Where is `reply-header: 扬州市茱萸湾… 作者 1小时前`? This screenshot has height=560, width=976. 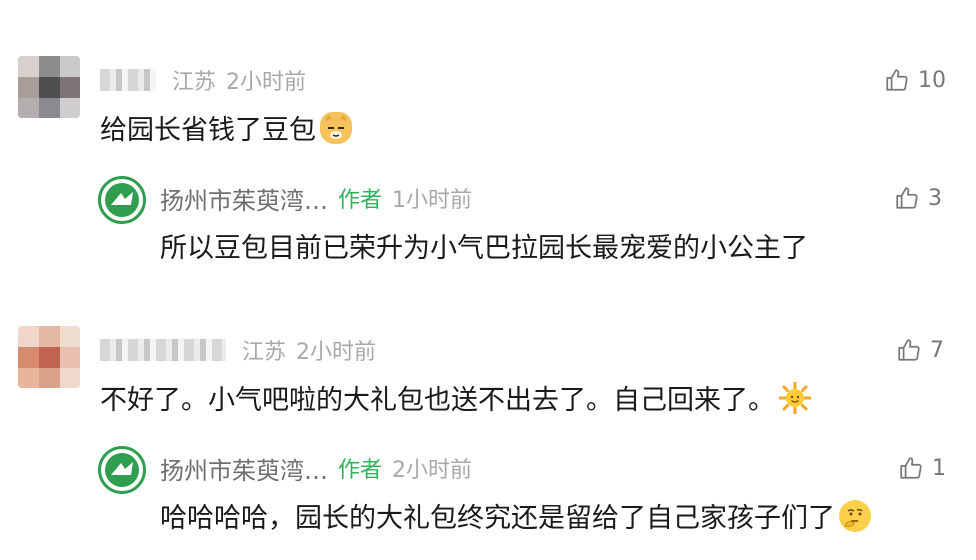 reply-header: 扬州市茱萸湾… 作者 1小时前 is located at coordinates (316, 198).